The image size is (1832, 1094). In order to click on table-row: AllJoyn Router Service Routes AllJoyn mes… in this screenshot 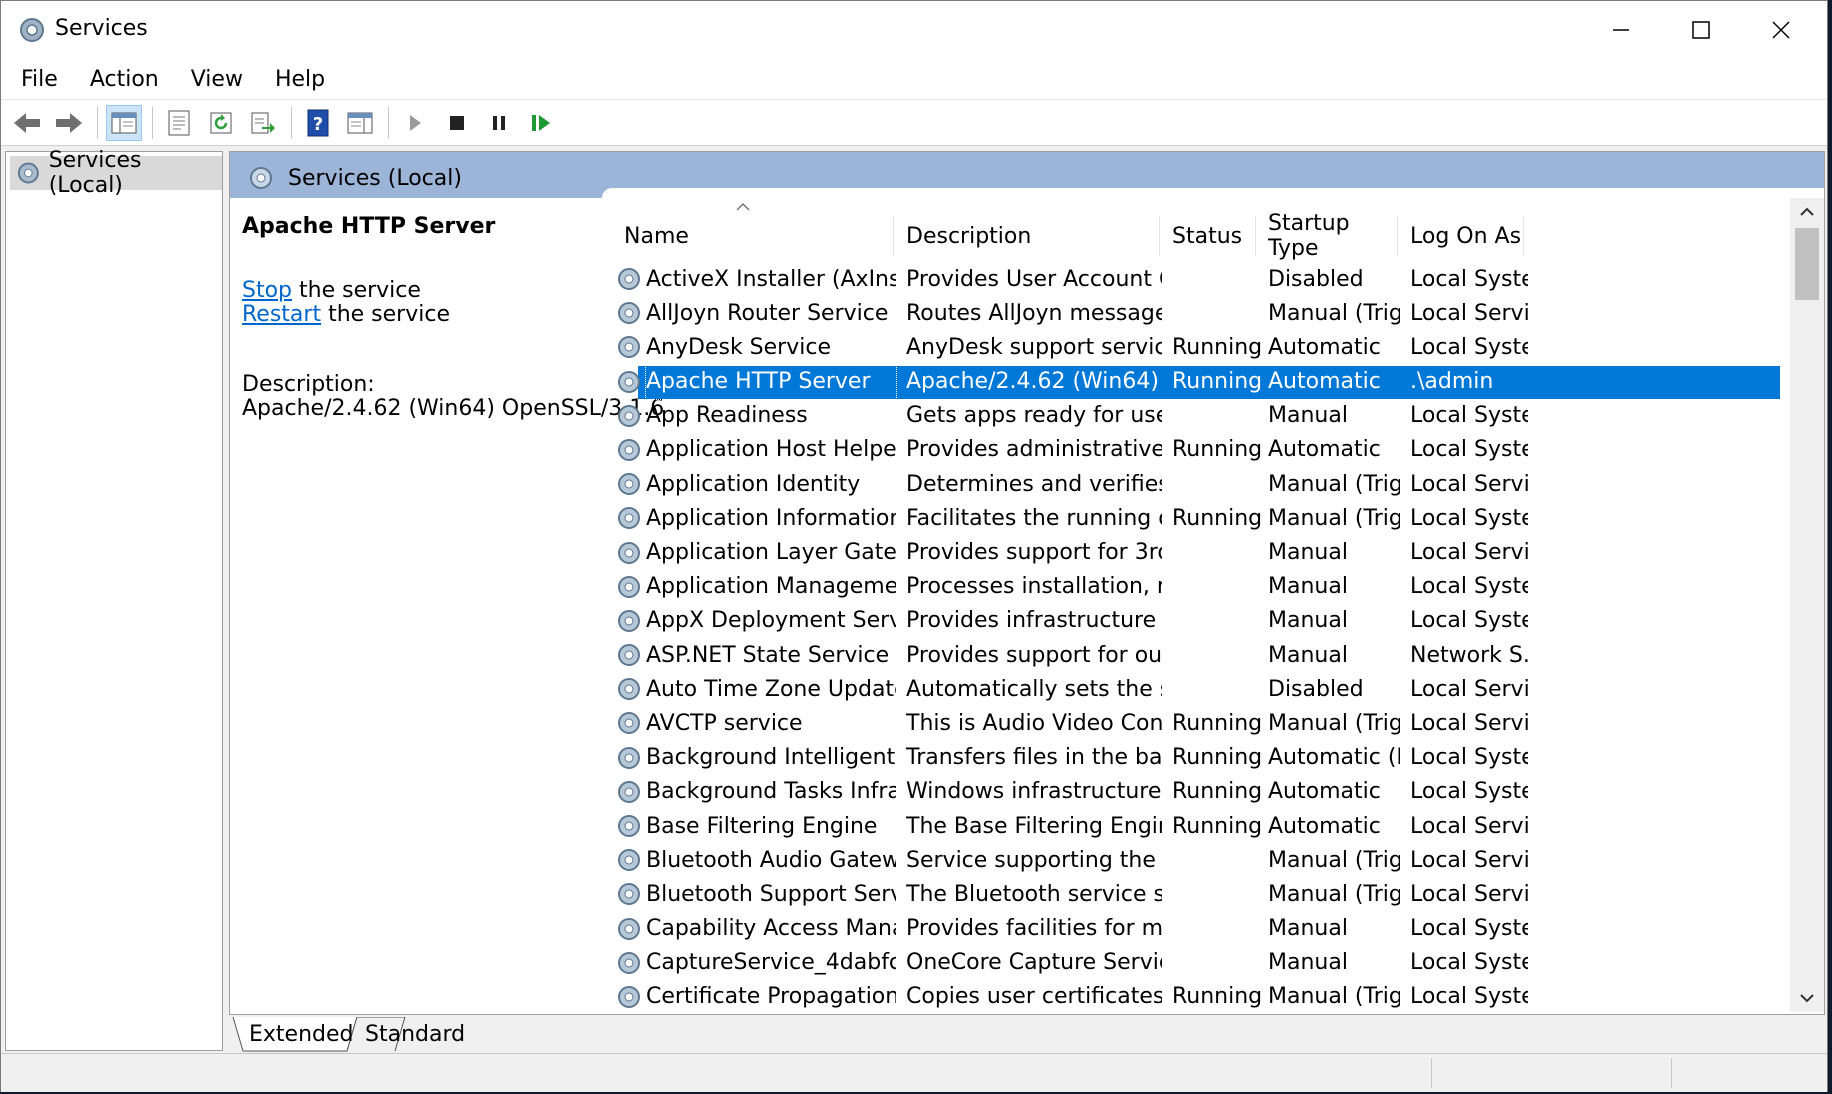, I will do `click(1202, 313)`.